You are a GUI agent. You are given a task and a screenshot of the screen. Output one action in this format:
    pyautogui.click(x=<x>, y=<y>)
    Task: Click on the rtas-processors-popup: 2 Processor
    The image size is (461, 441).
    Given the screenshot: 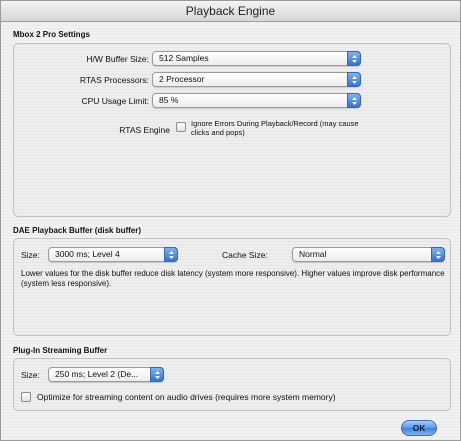 What is the action you would take?
    pyautogui.click(x=256, y=79)
    